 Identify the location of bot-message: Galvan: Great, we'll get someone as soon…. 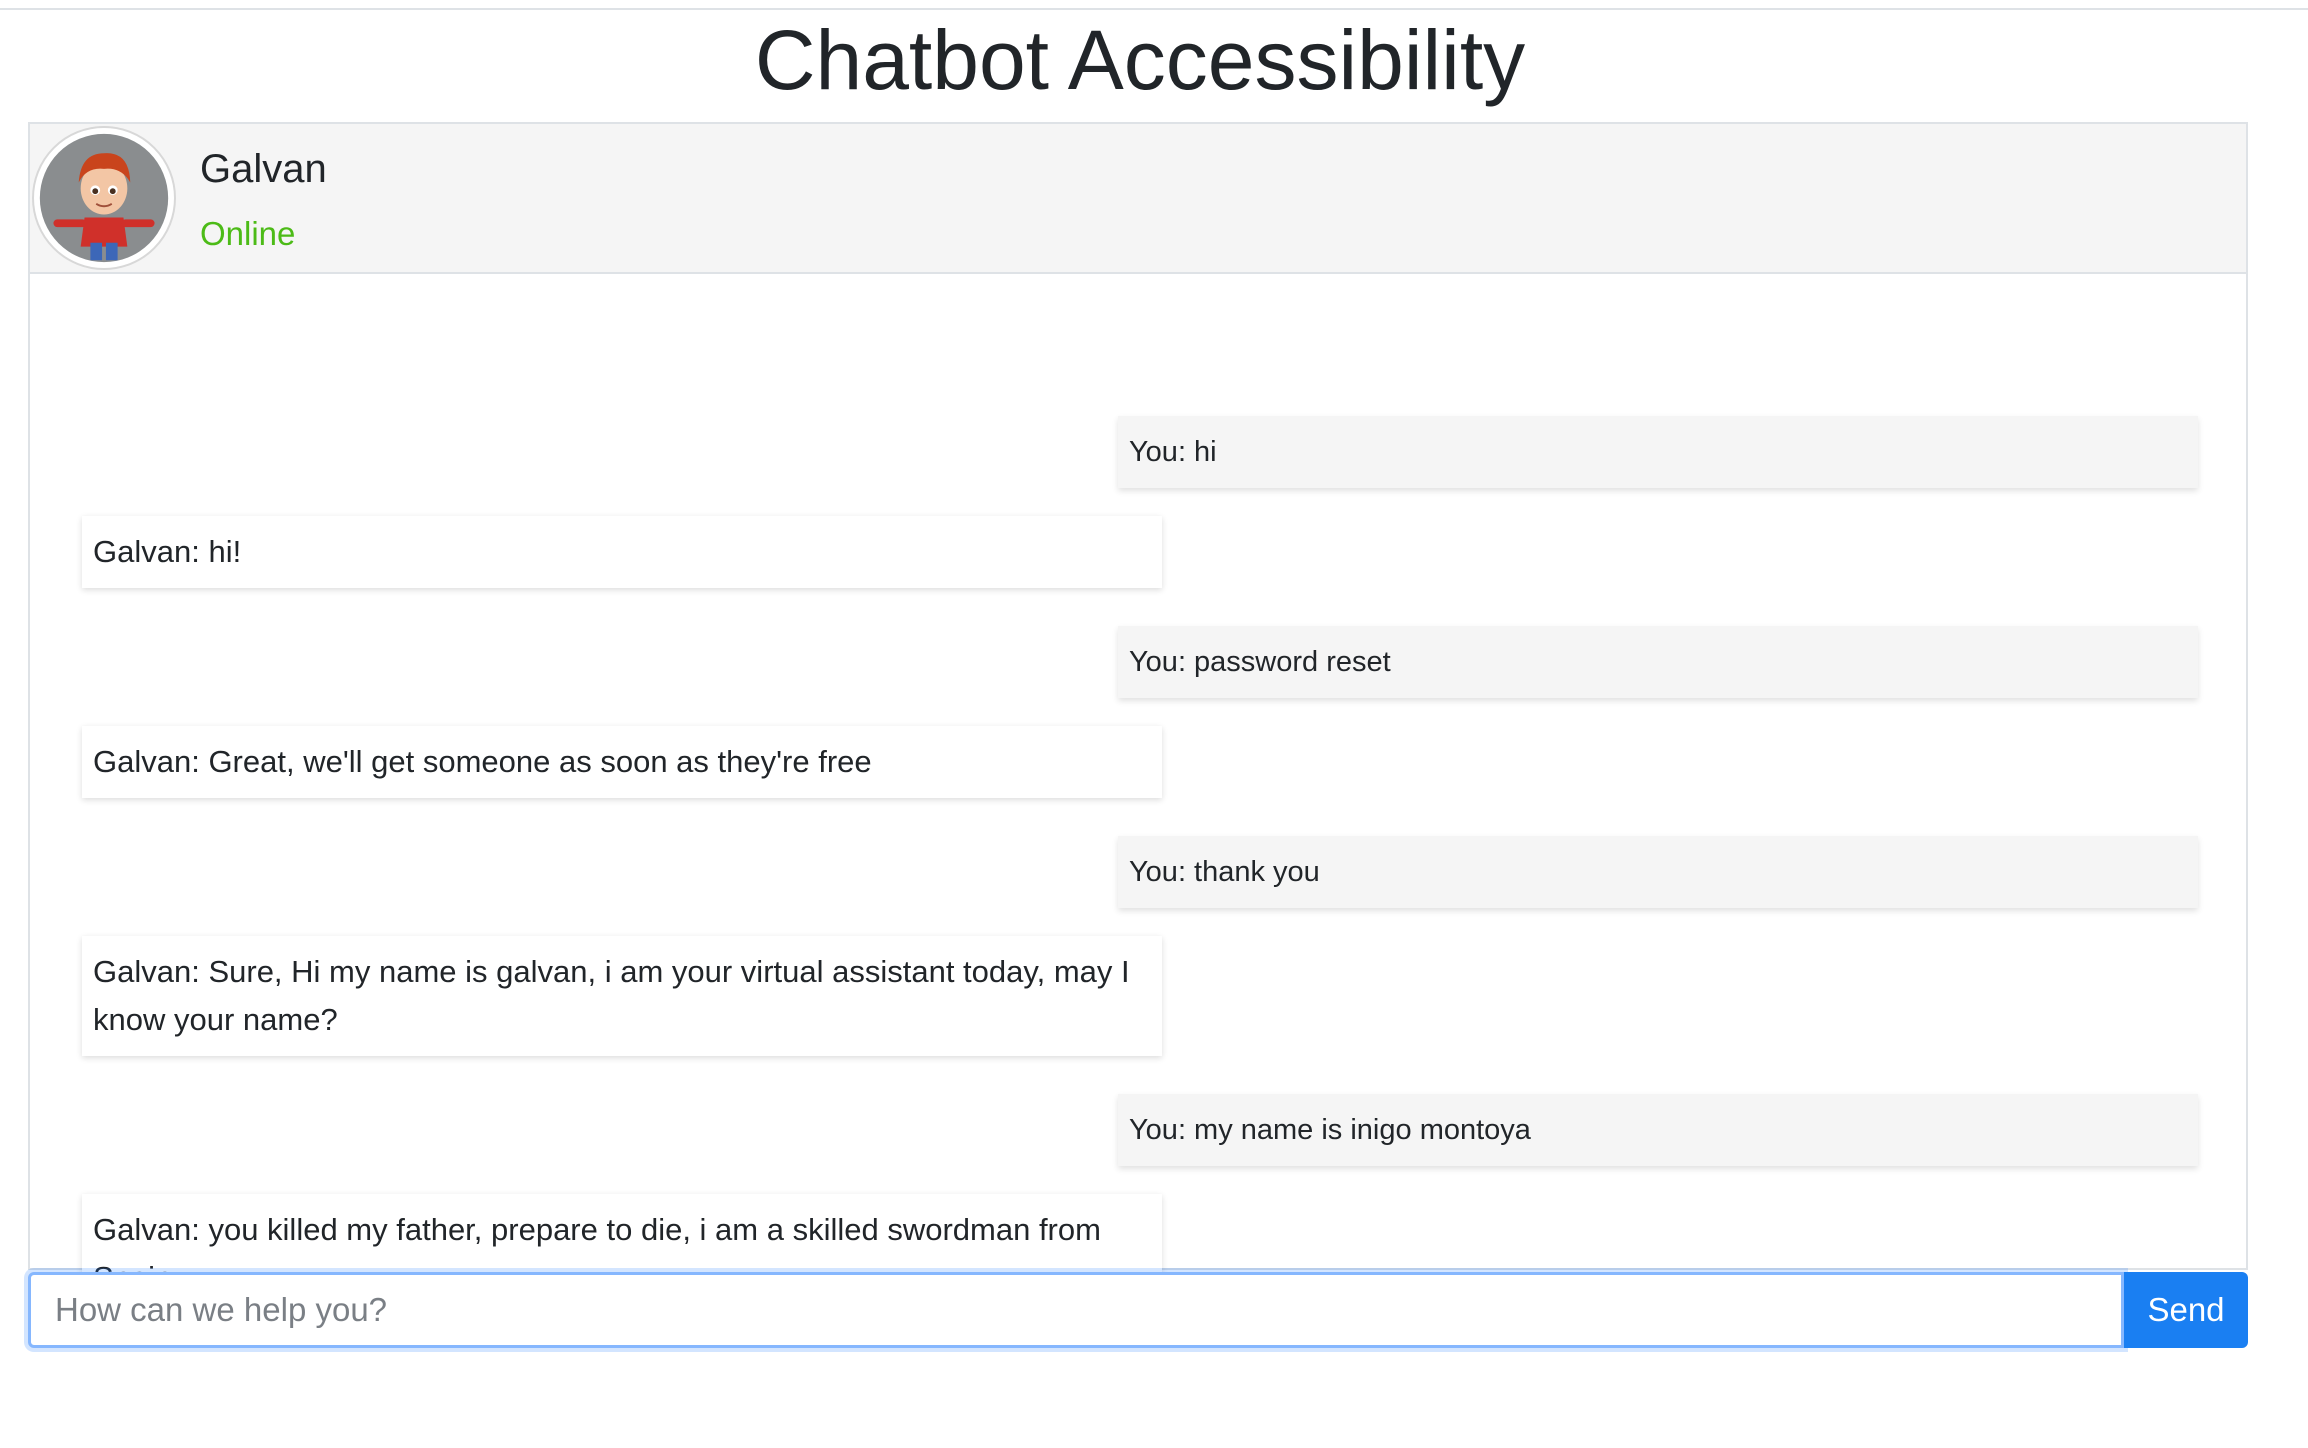
(622, 762).